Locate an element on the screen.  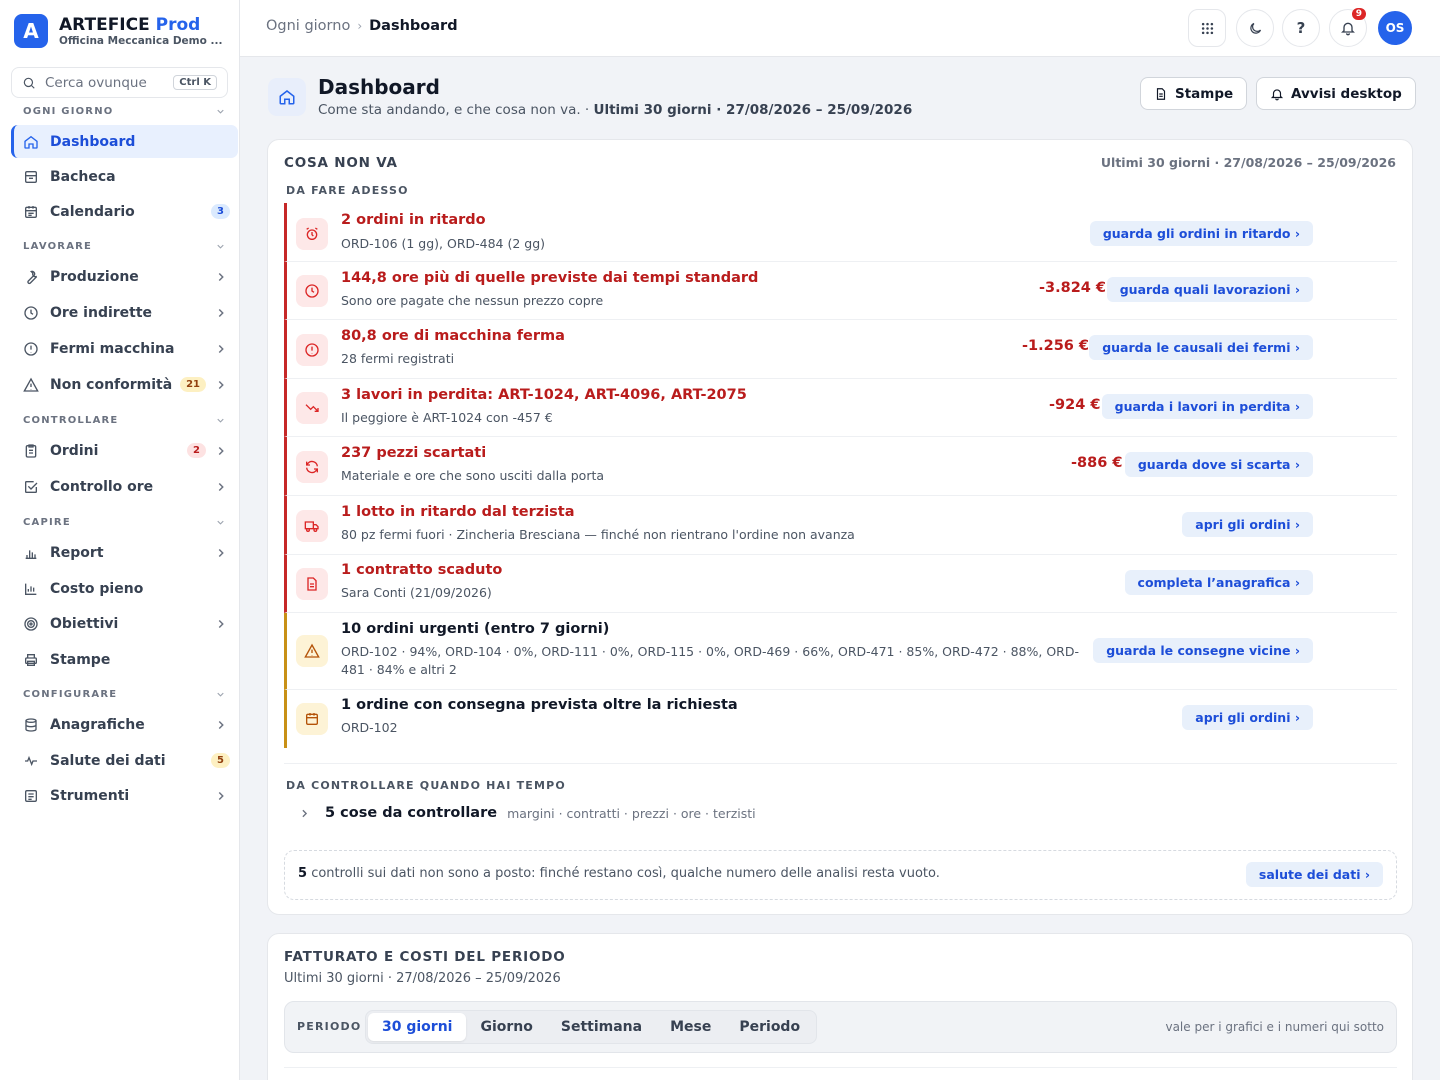
sidebar-item-label: Stampe is located at coordinates (80, 659).